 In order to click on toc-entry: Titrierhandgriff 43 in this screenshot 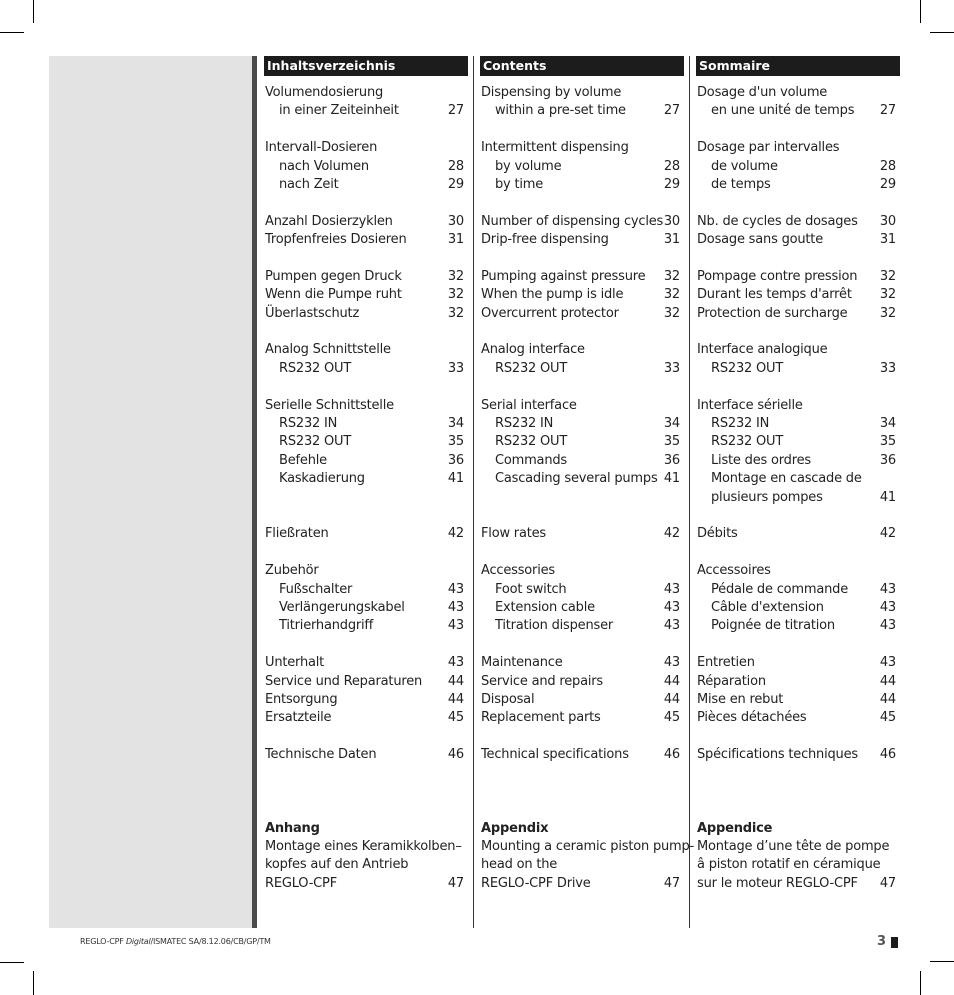, I will do `click(366, 626)`.